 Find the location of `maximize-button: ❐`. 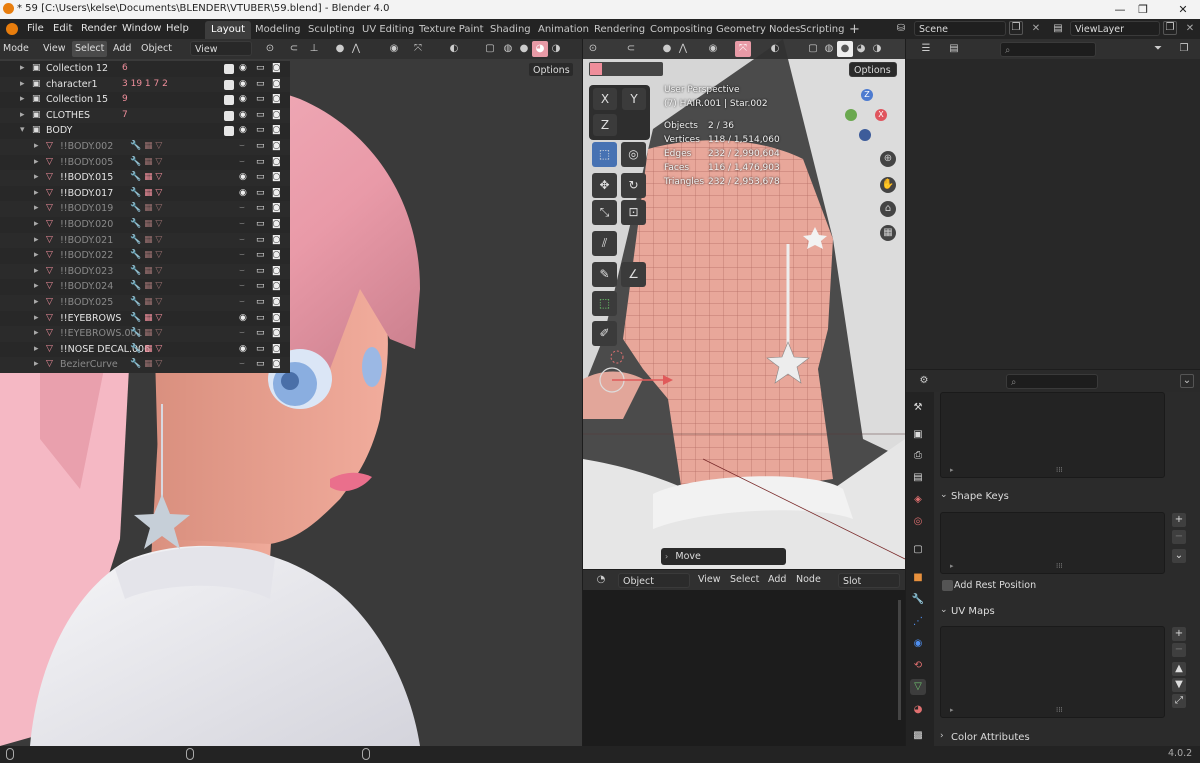

maximize-button: ❐ is located at coordinates (1143, 9).